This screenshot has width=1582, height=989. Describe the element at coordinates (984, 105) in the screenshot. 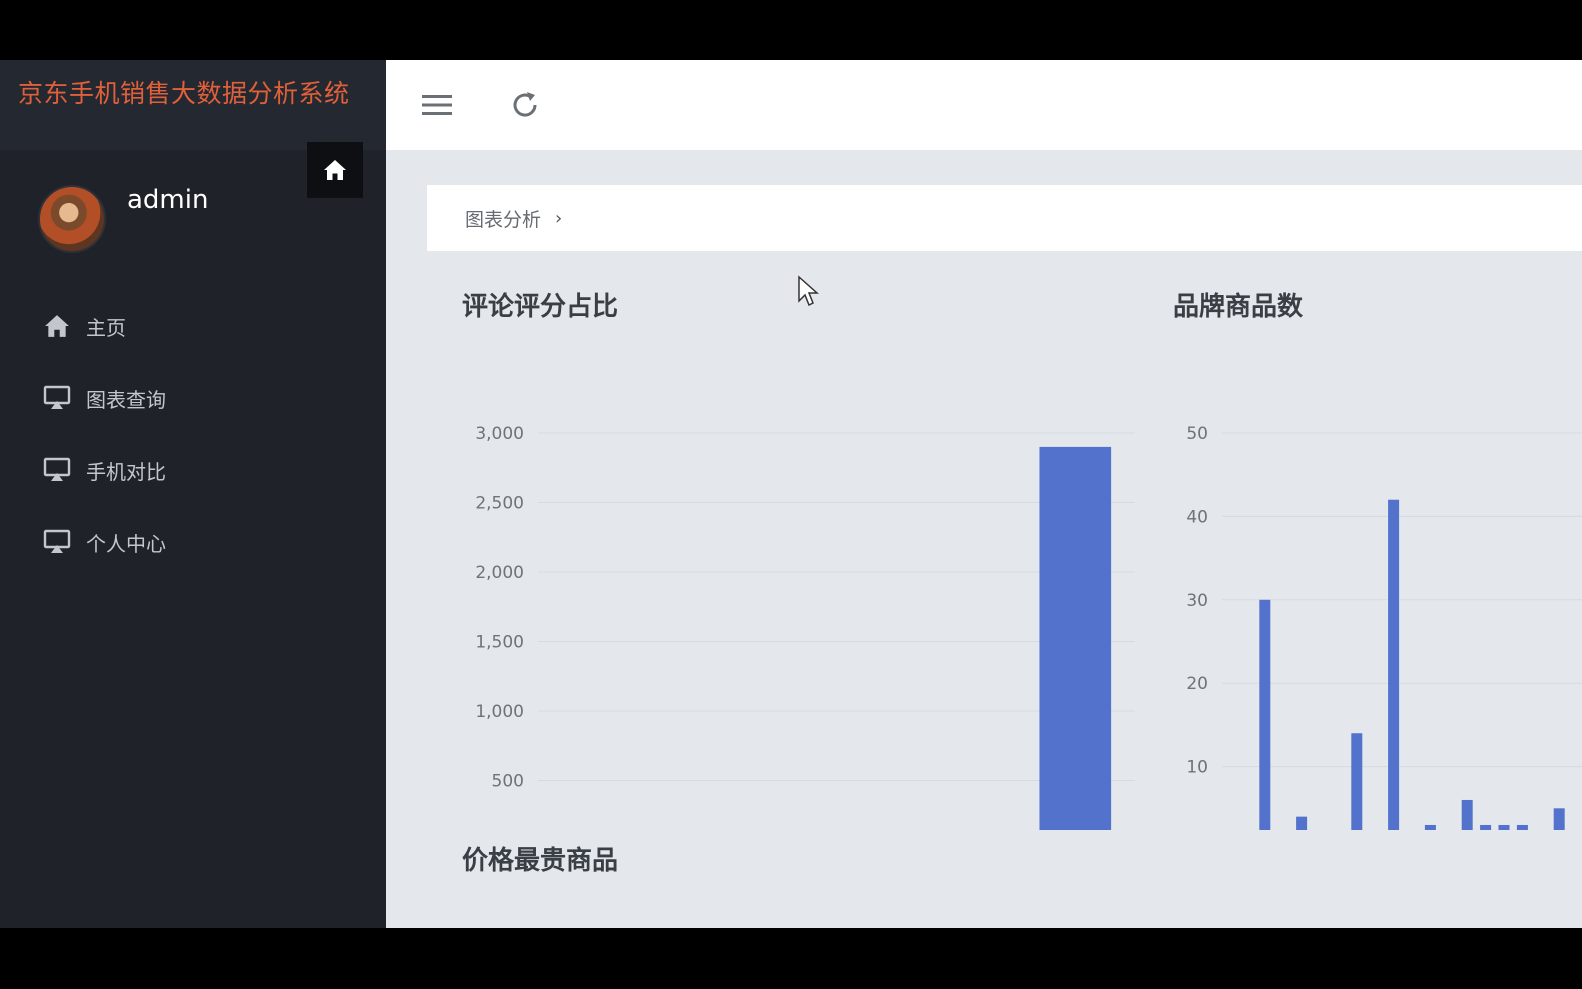

I see `top-bar` at that location.